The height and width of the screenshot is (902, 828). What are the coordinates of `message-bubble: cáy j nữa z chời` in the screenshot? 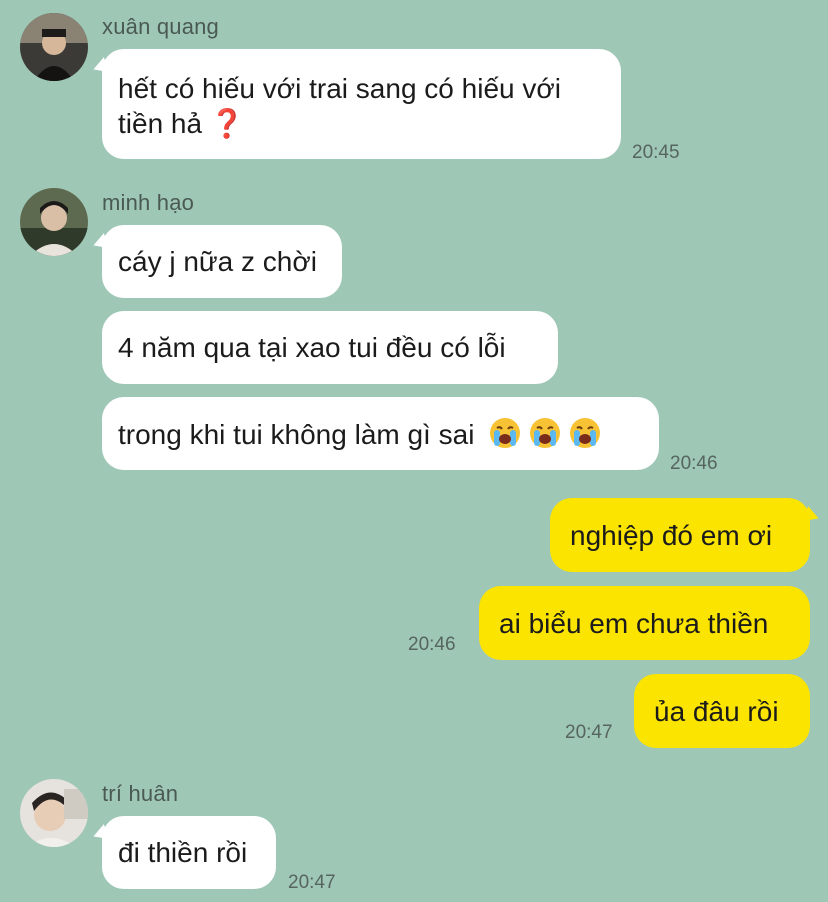 It's located at (222, 261).